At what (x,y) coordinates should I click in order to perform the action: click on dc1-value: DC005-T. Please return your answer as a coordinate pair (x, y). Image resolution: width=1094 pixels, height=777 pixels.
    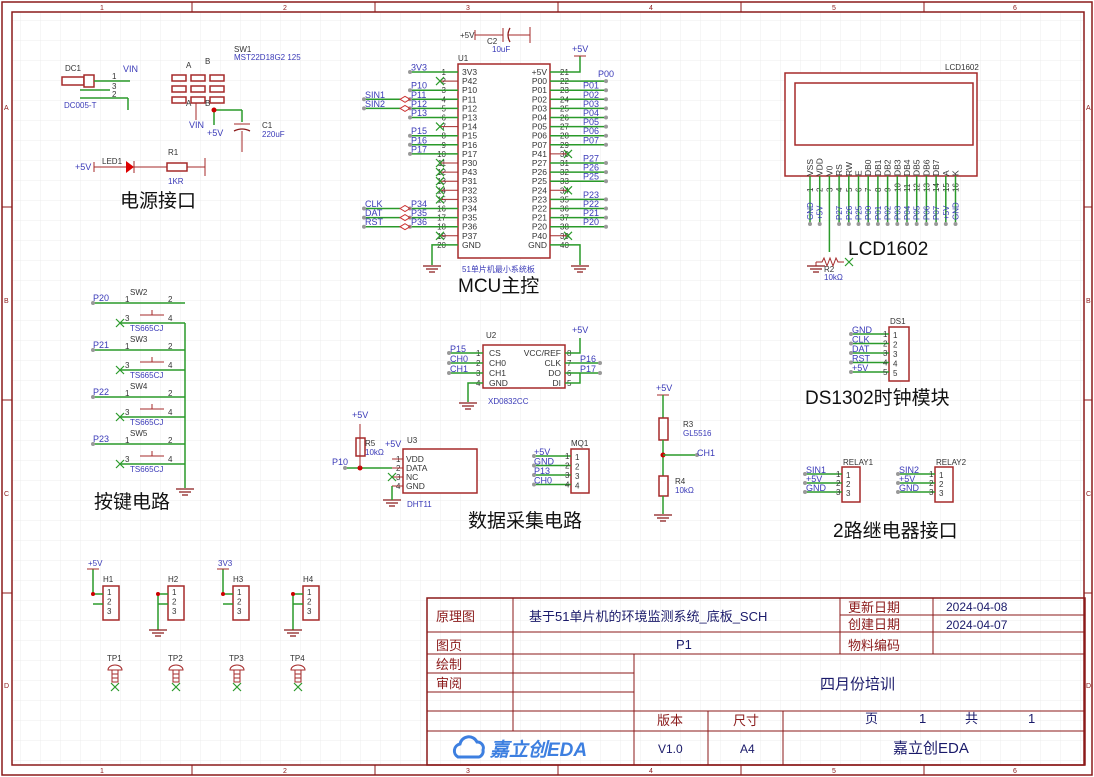
    Looking at the image, I should click on (80, 105).